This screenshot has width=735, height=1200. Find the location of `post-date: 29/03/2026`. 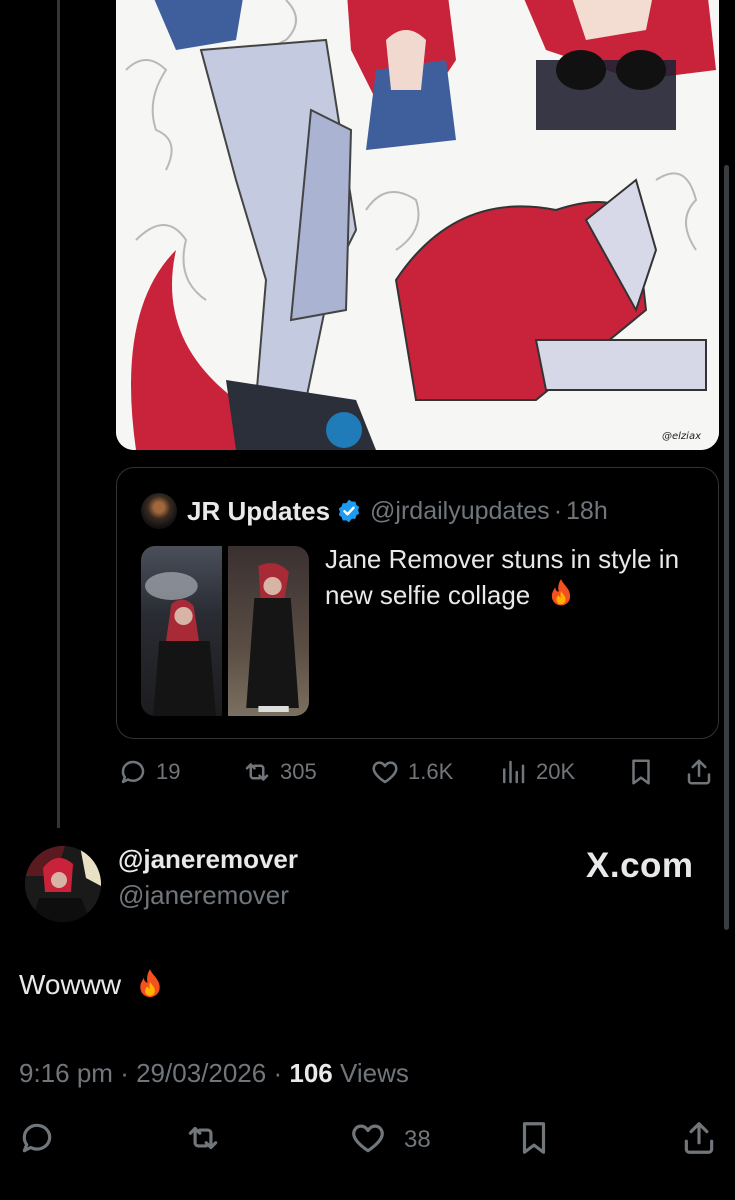

post-date: 29/03/2026 is located at coordinates (201, 1073).